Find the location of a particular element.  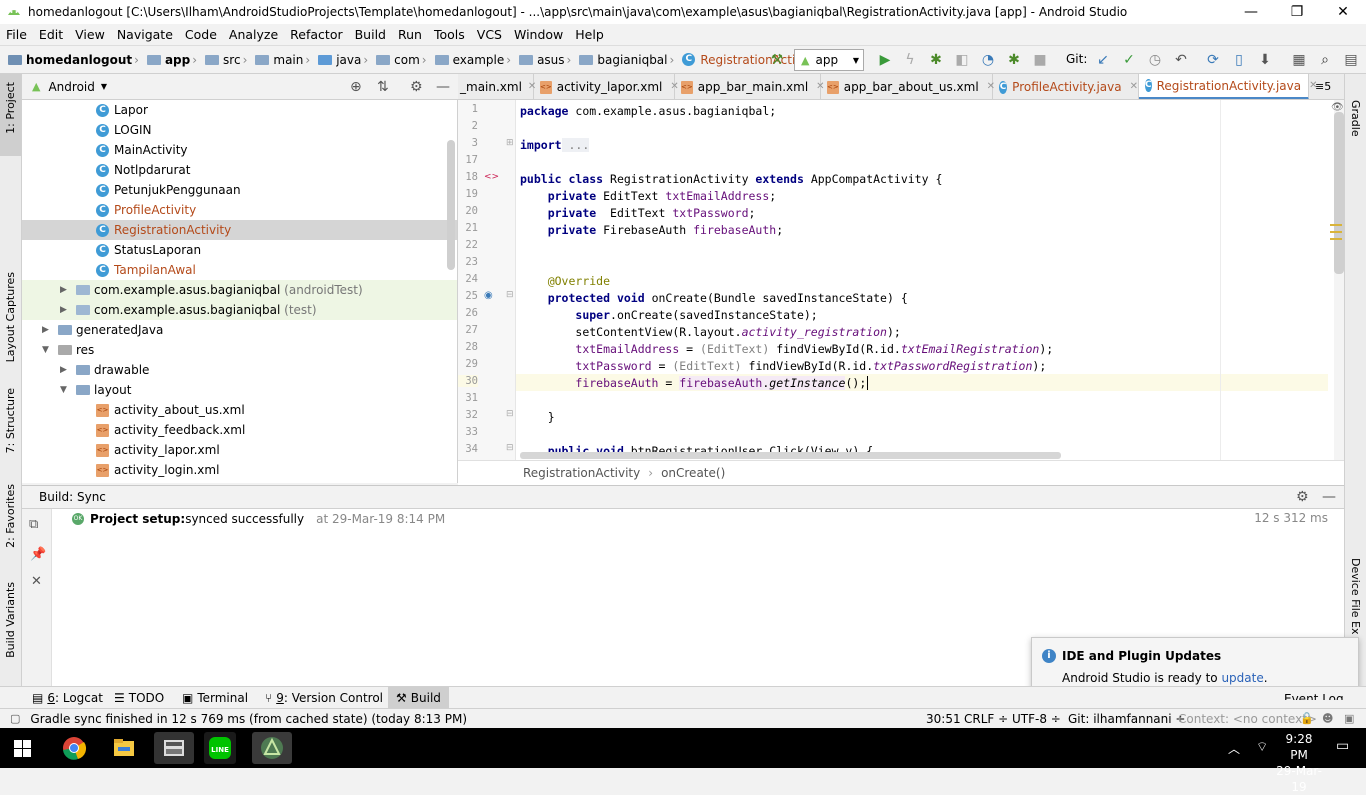

avd-manager-icon: ▯ is located at coordinates (1239, 60).